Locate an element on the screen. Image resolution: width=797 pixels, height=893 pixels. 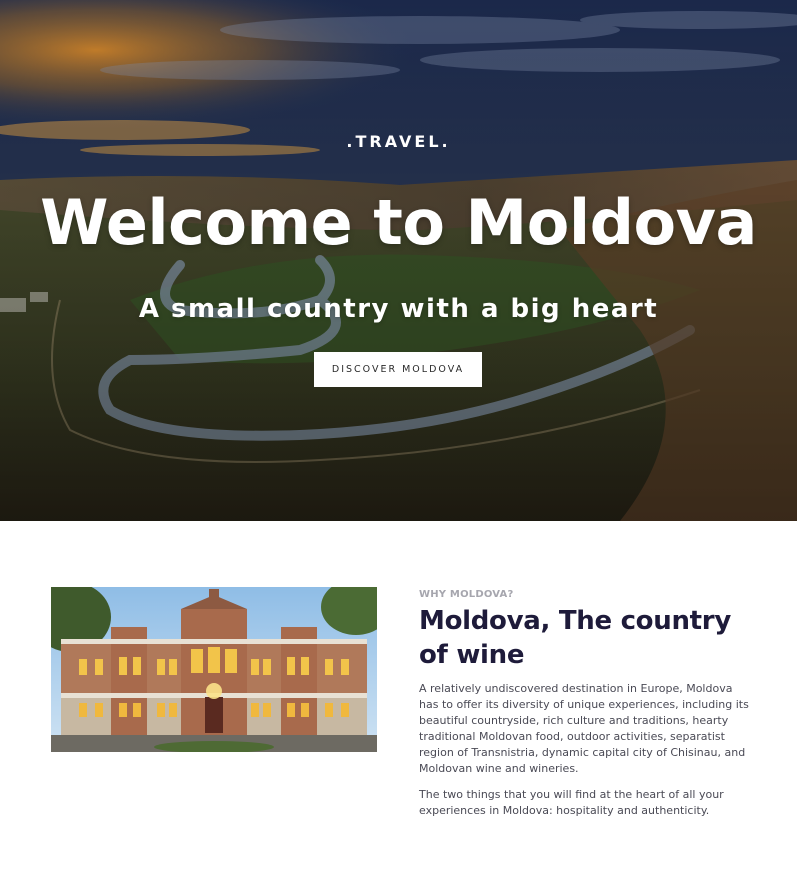
hero-eyebrow: .TRAVEL. is located at coordinates (398, 141).